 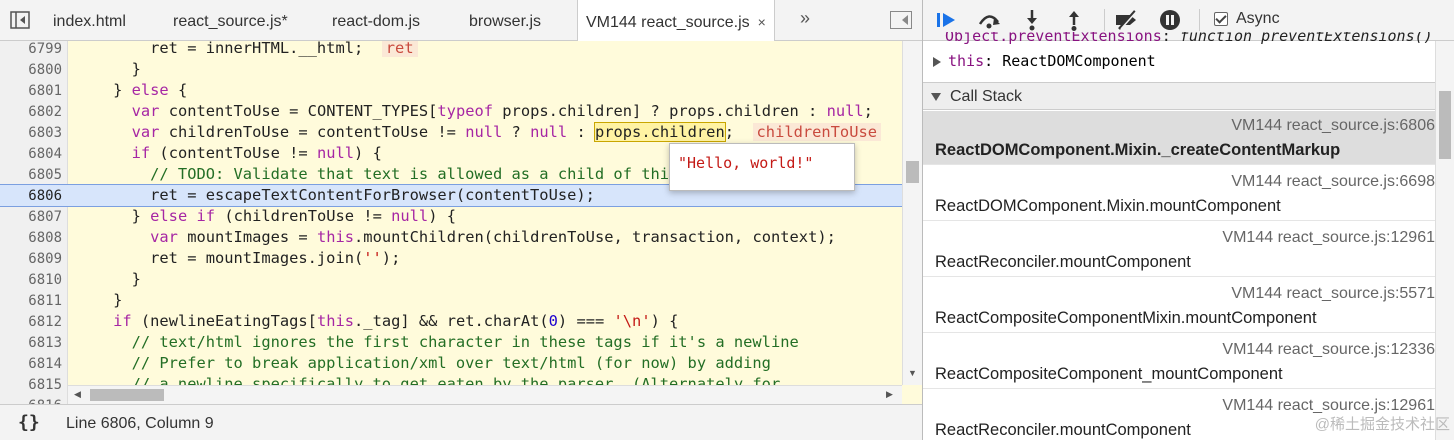 I want to click on line-number: 6814, so click(x=31, y=364).